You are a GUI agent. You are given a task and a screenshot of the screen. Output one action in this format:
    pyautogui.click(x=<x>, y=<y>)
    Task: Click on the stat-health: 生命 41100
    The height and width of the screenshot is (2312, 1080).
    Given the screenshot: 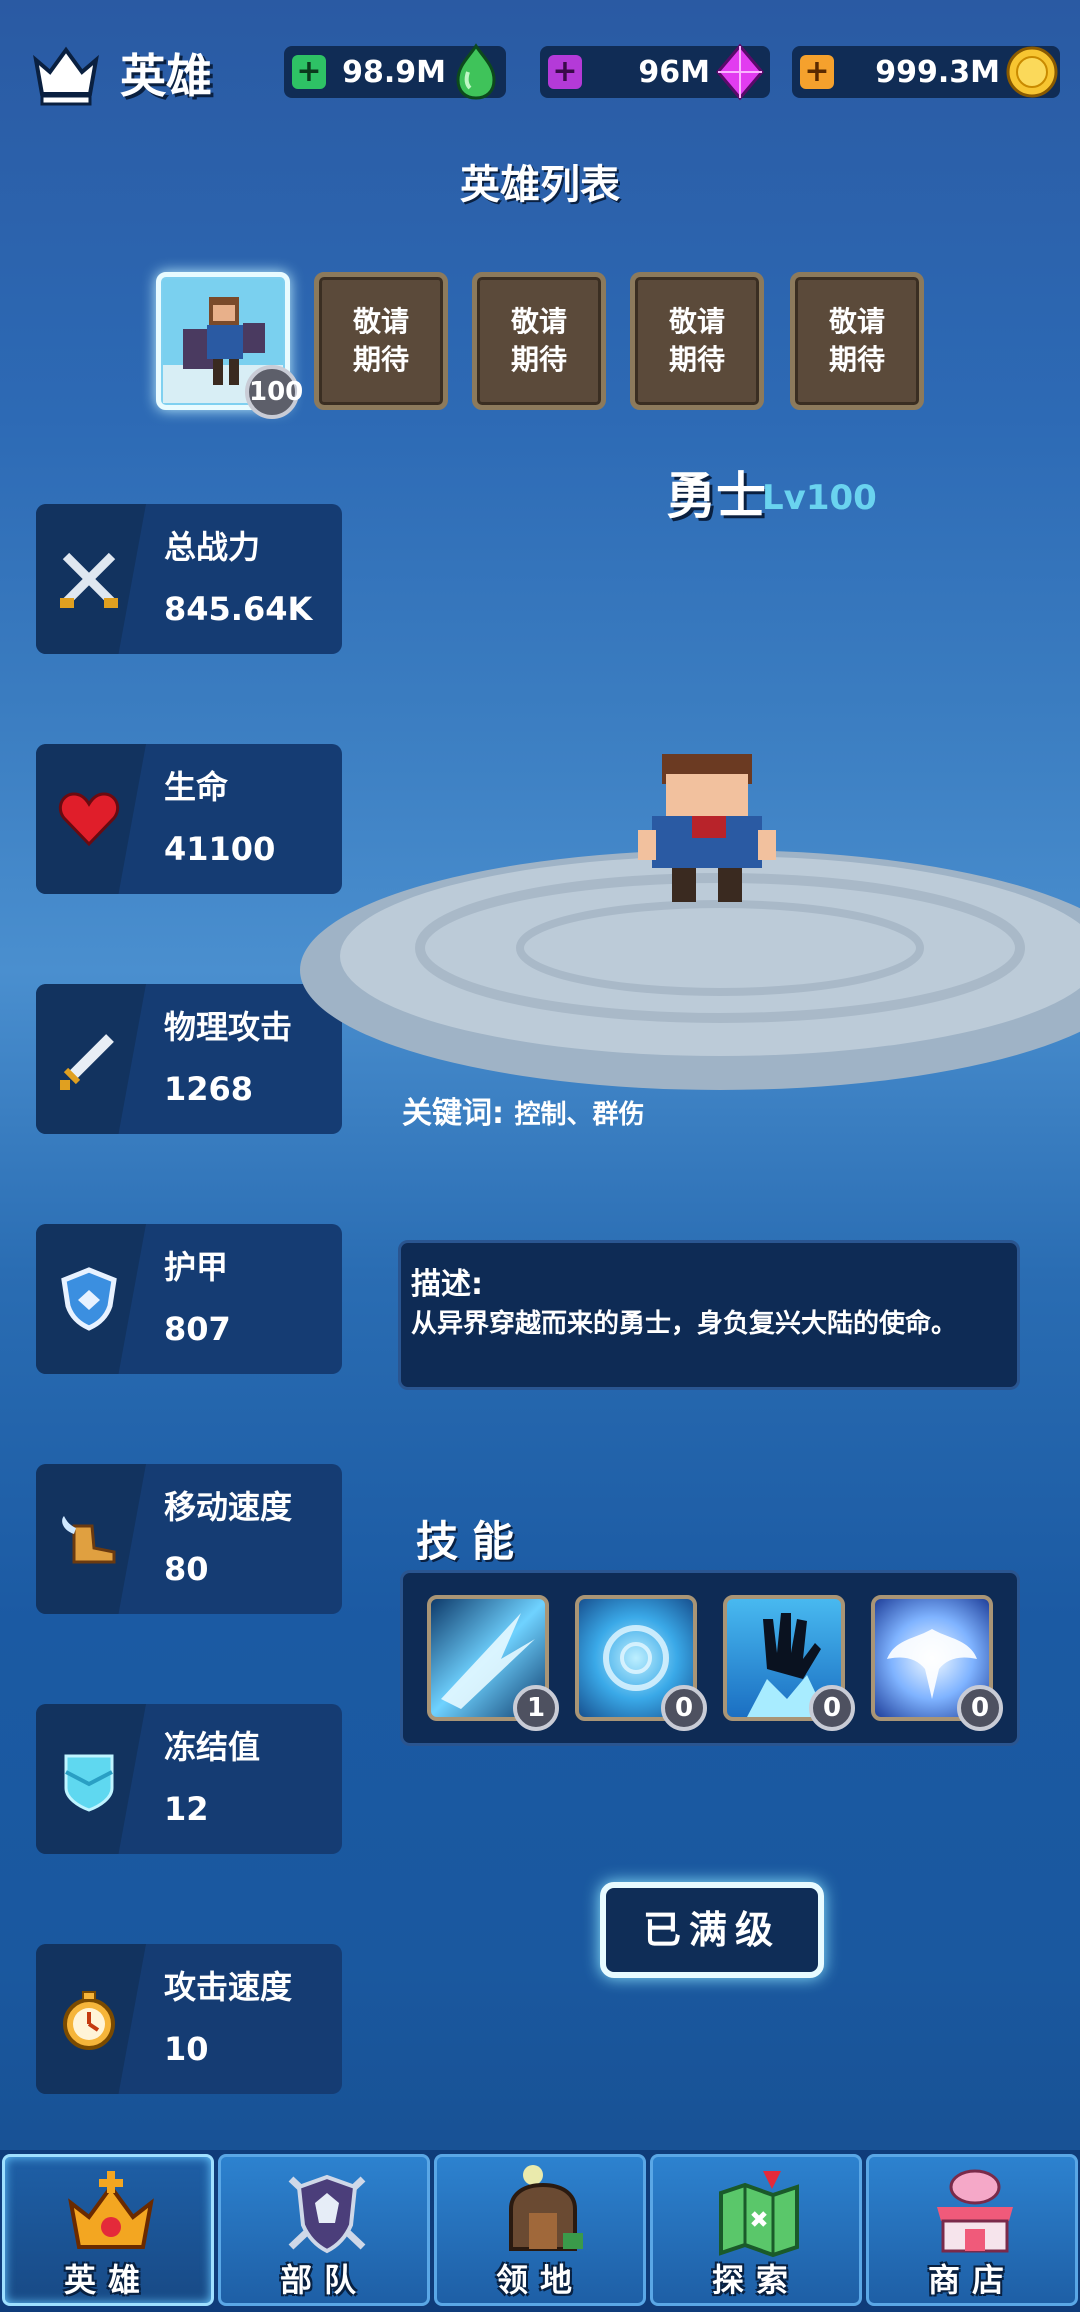 What is the action you would take?
    pyautogui.click(x=189, y=819)
    